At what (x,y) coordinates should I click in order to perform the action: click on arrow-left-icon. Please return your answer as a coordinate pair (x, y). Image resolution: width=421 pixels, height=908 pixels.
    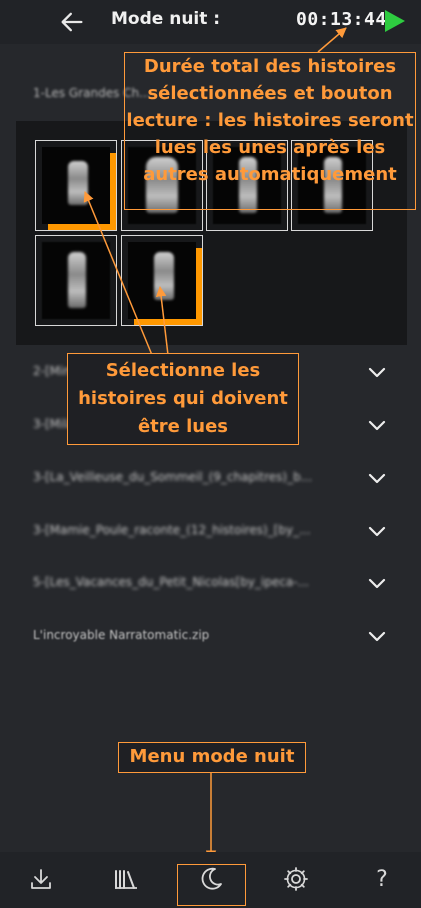
    Looking at the image, I should click on (72, 22).